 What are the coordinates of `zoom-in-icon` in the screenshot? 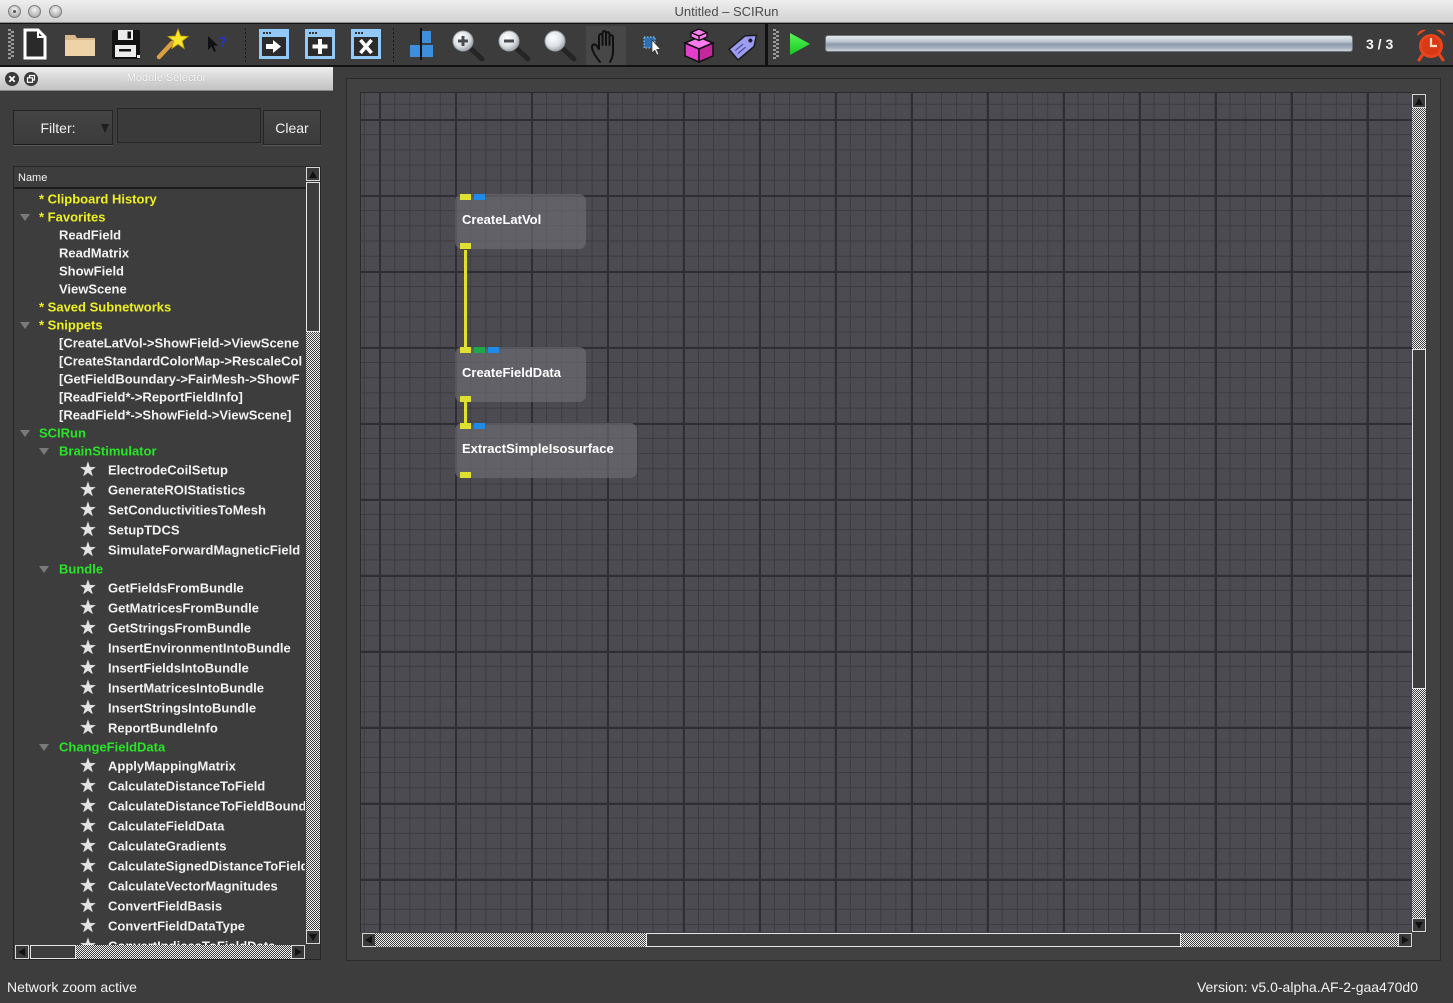 It's located at (468, 48).